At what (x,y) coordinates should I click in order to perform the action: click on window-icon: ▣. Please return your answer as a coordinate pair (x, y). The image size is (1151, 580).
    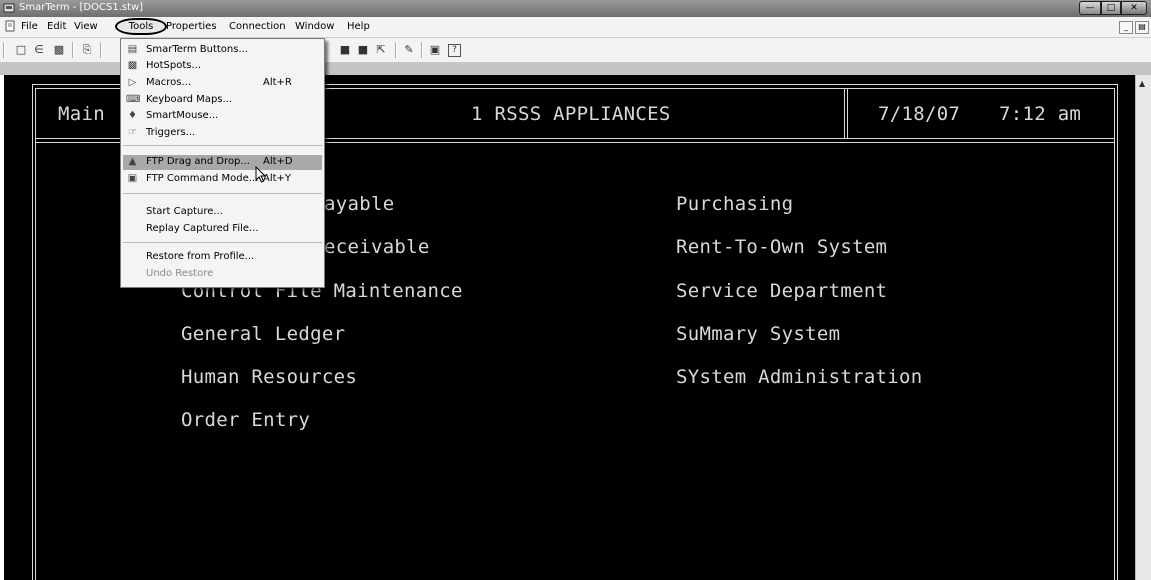
    Looking at the image, I should click on (435, 50).